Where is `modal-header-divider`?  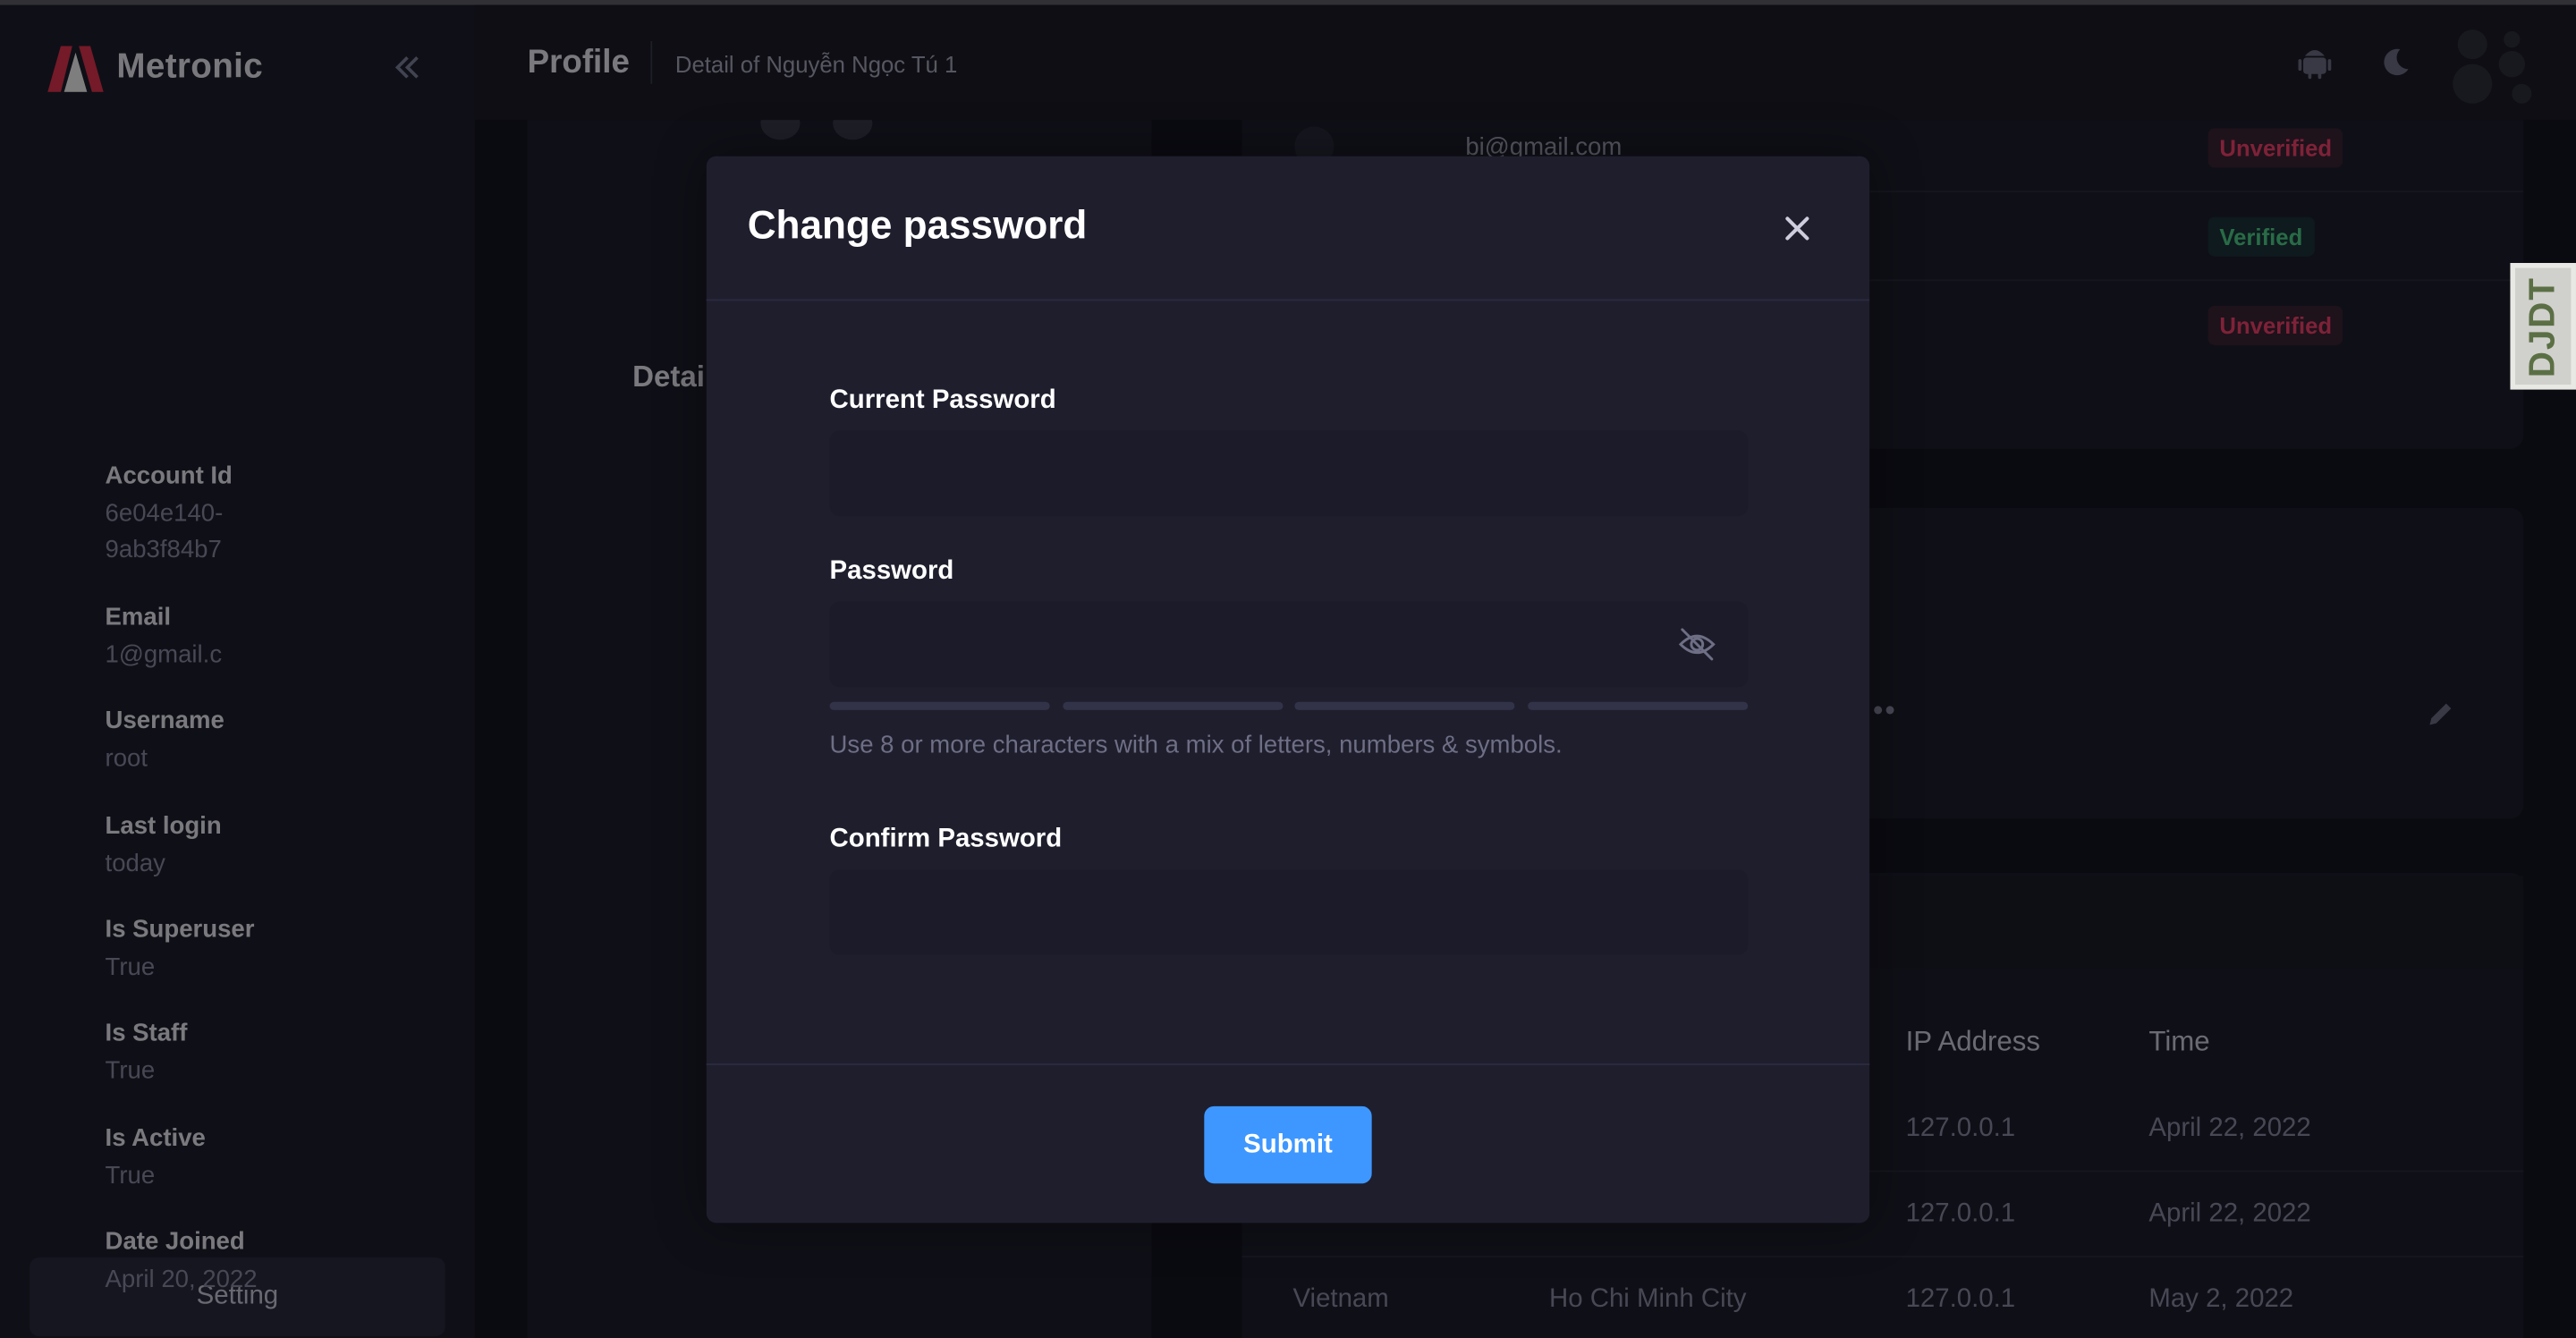 modal-header-divider is located at coordinates (1288, 300).